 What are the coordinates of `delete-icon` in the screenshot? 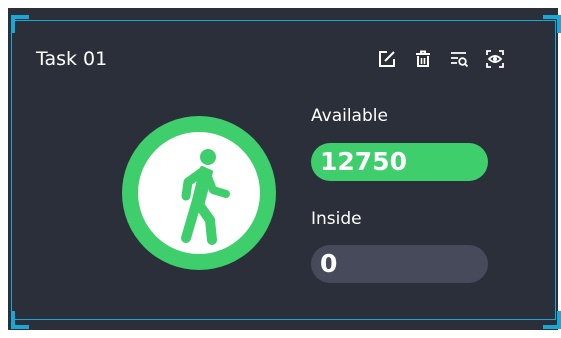 It's located at (423, 58).